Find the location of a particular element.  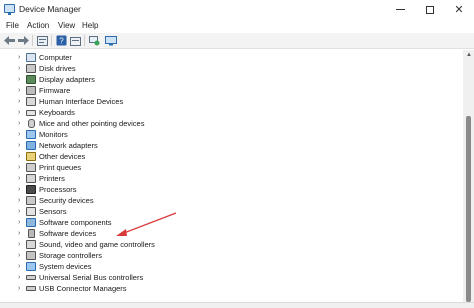

sound-icon is located at coordinates (31, 244).